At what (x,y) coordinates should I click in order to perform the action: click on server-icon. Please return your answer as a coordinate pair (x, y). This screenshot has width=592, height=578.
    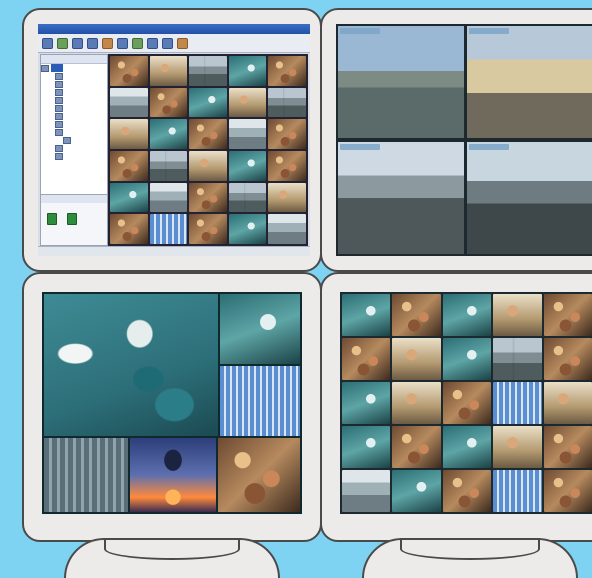
    Looking at the image, I should click on (45, 68).